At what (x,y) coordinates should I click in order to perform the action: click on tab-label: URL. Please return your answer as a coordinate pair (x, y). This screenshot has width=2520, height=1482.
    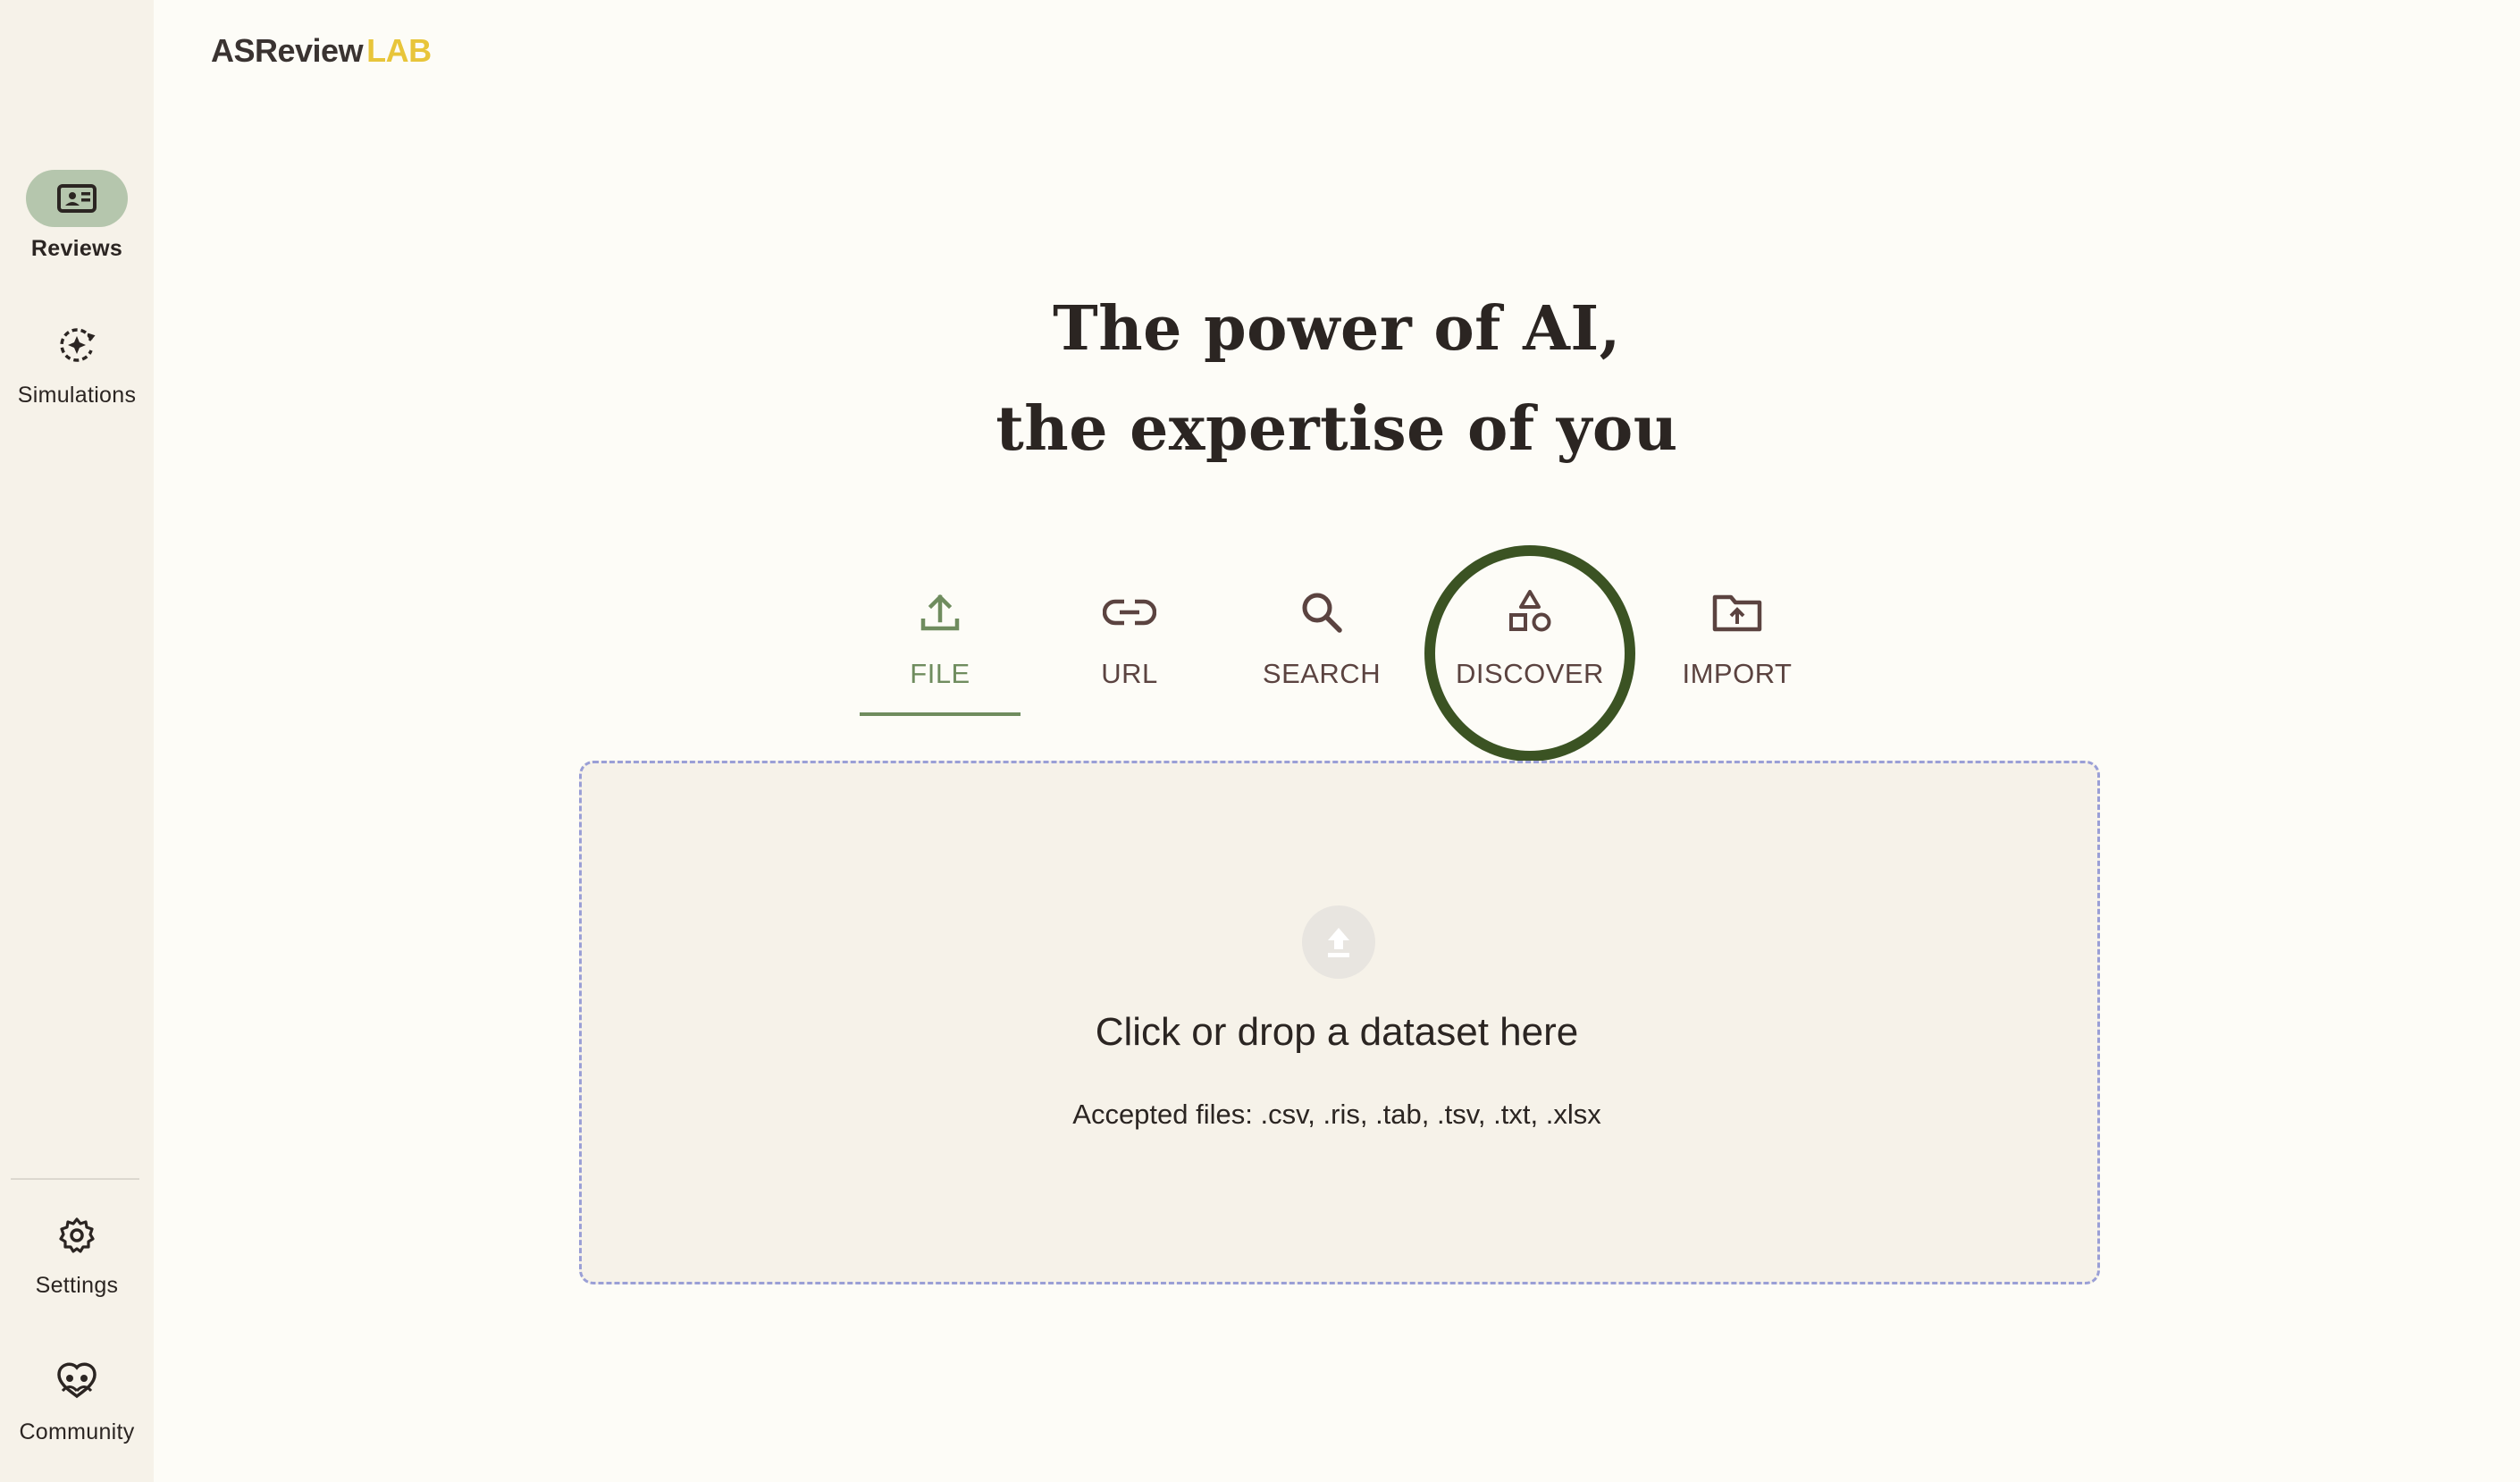
    Looking at the image, I should click on (1129, 673).